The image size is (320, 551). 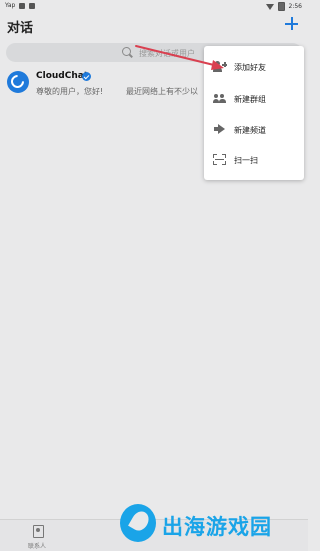 What do you see at coordinates (162, 91) in the screenshot?
I see `chat-preview-continued: 最近网络上有不少以` at bounding box center [162, 91].